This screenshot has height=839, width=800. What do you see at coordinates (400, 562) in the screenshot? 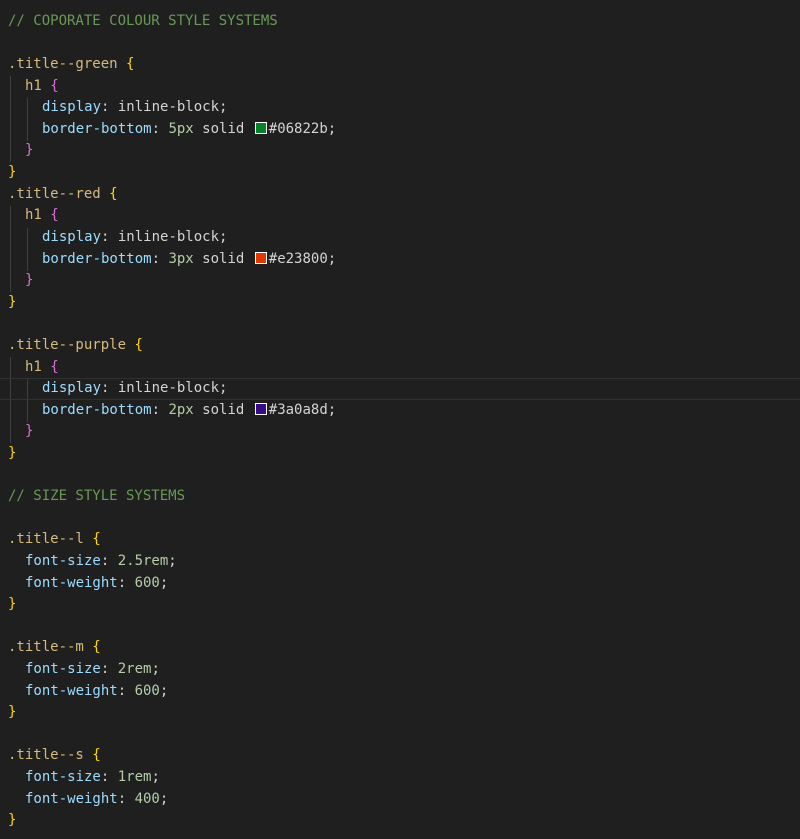
I see `code-line: font-size: 2.5rem;` at bounding box center [400, 562].